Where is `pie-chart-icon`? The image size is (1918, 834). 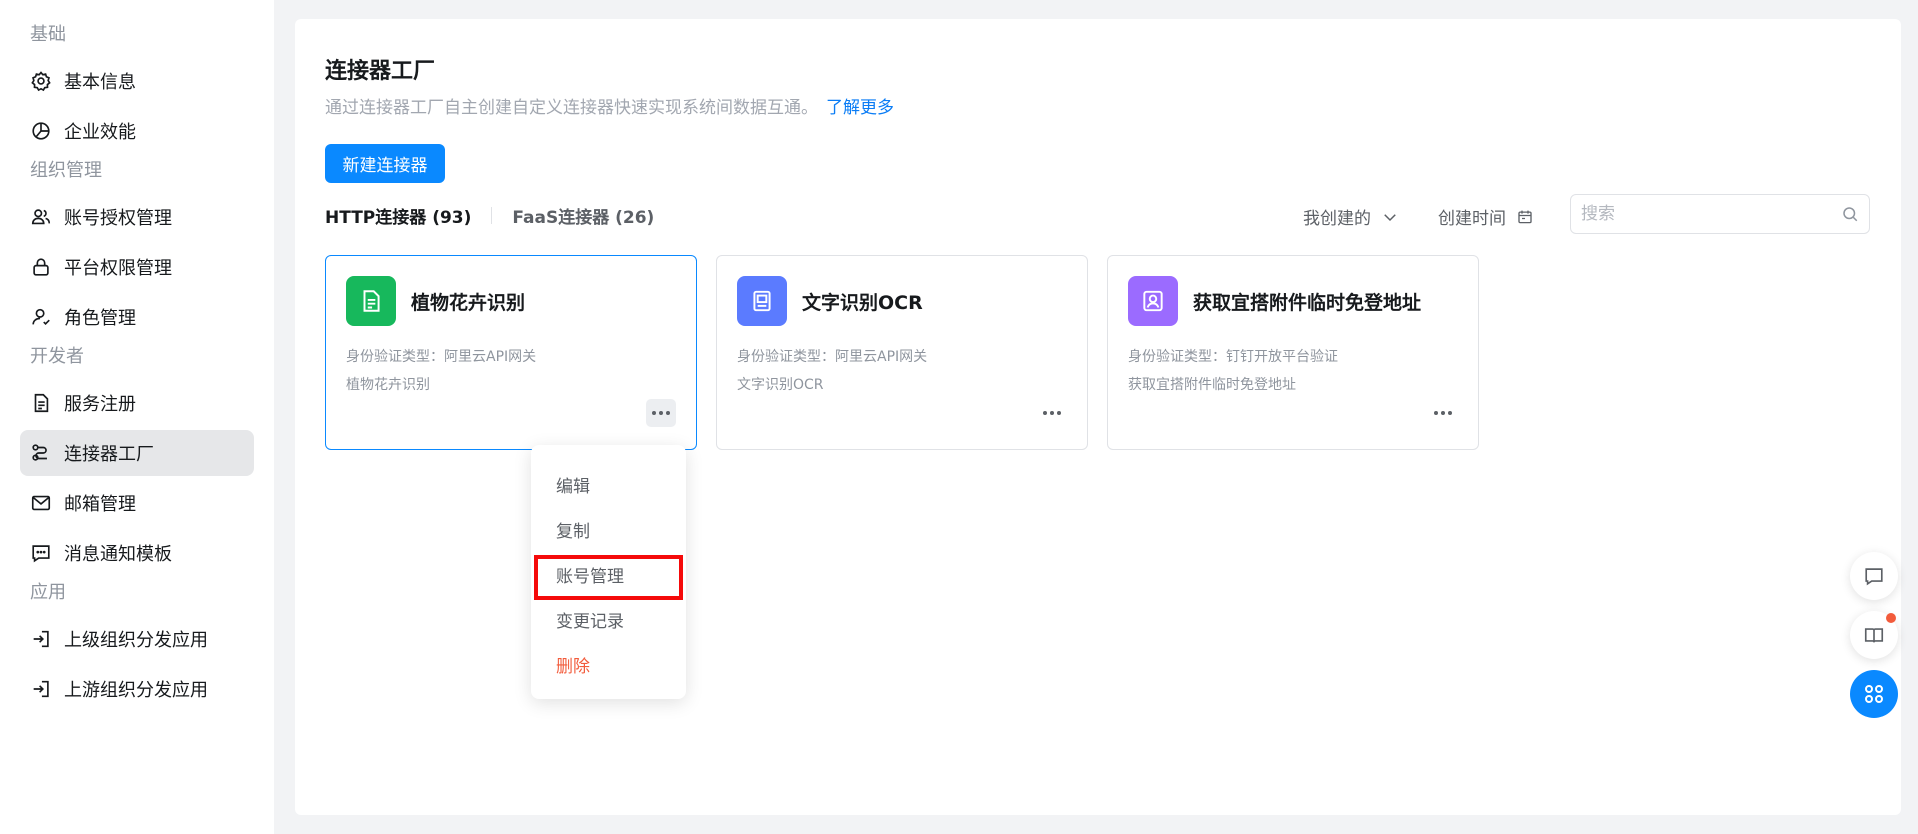 pie-chart-icon is located at coordinates (41, 131).